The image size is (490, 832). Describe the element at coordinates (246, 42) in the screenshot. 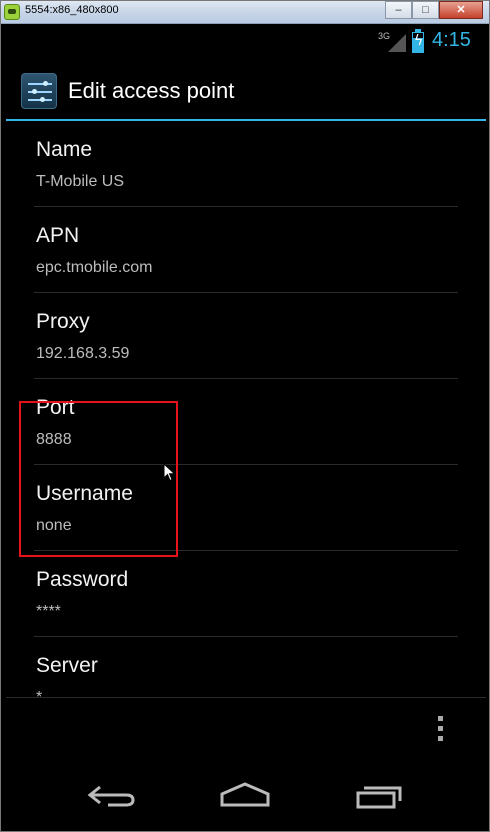

I see `status-bar: 3G ϟ 4:15` at that location.